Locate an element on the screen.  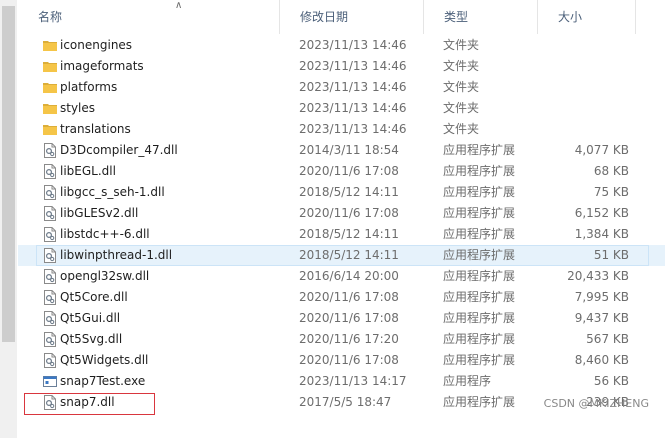
column-header-date-label: 修改日期 is located at coordinates (324, 17).